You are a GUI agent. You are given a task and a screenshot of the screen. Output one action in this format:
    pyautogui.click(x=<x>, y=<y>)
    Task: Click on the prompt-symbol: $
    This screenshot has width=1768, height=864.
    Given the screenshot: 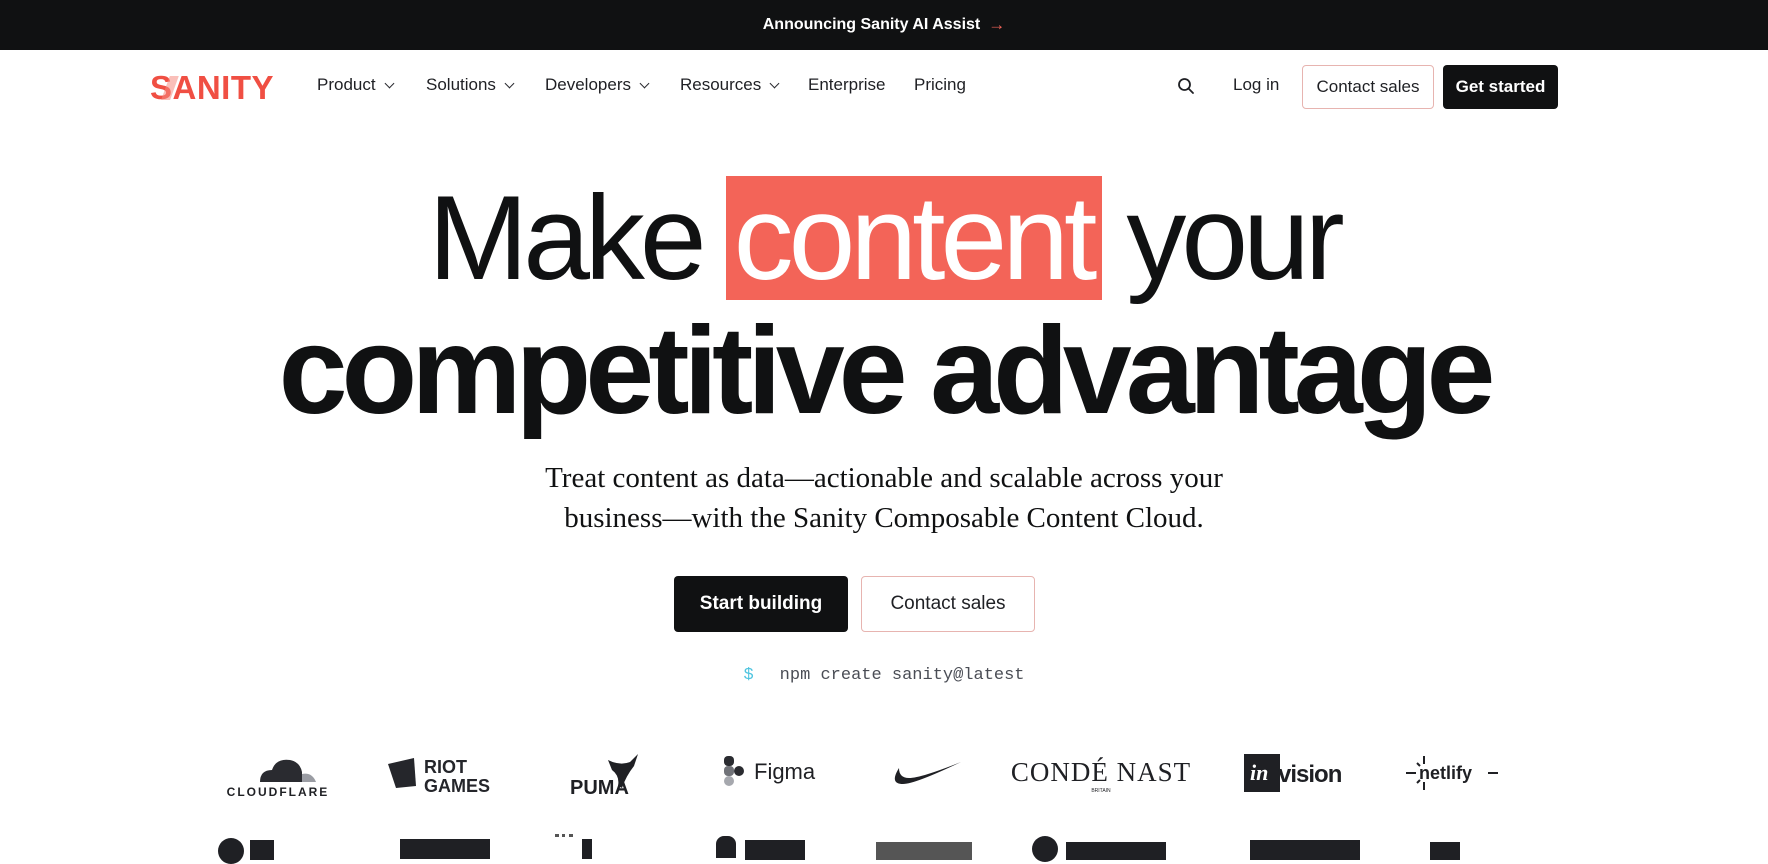 What is the action you would take?
    pyautogui.click(x=748, y=675)
    